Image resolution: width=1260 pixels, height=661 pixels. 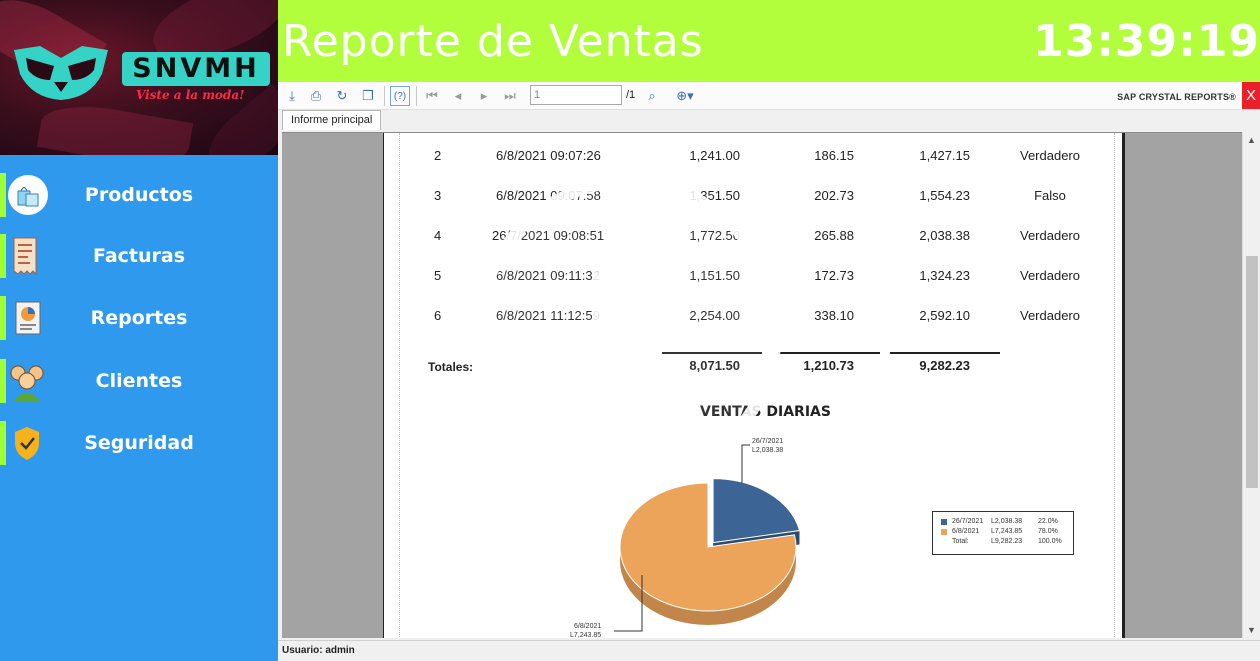 I want to click on page-number-input: 1, so click(x=576, y=95).